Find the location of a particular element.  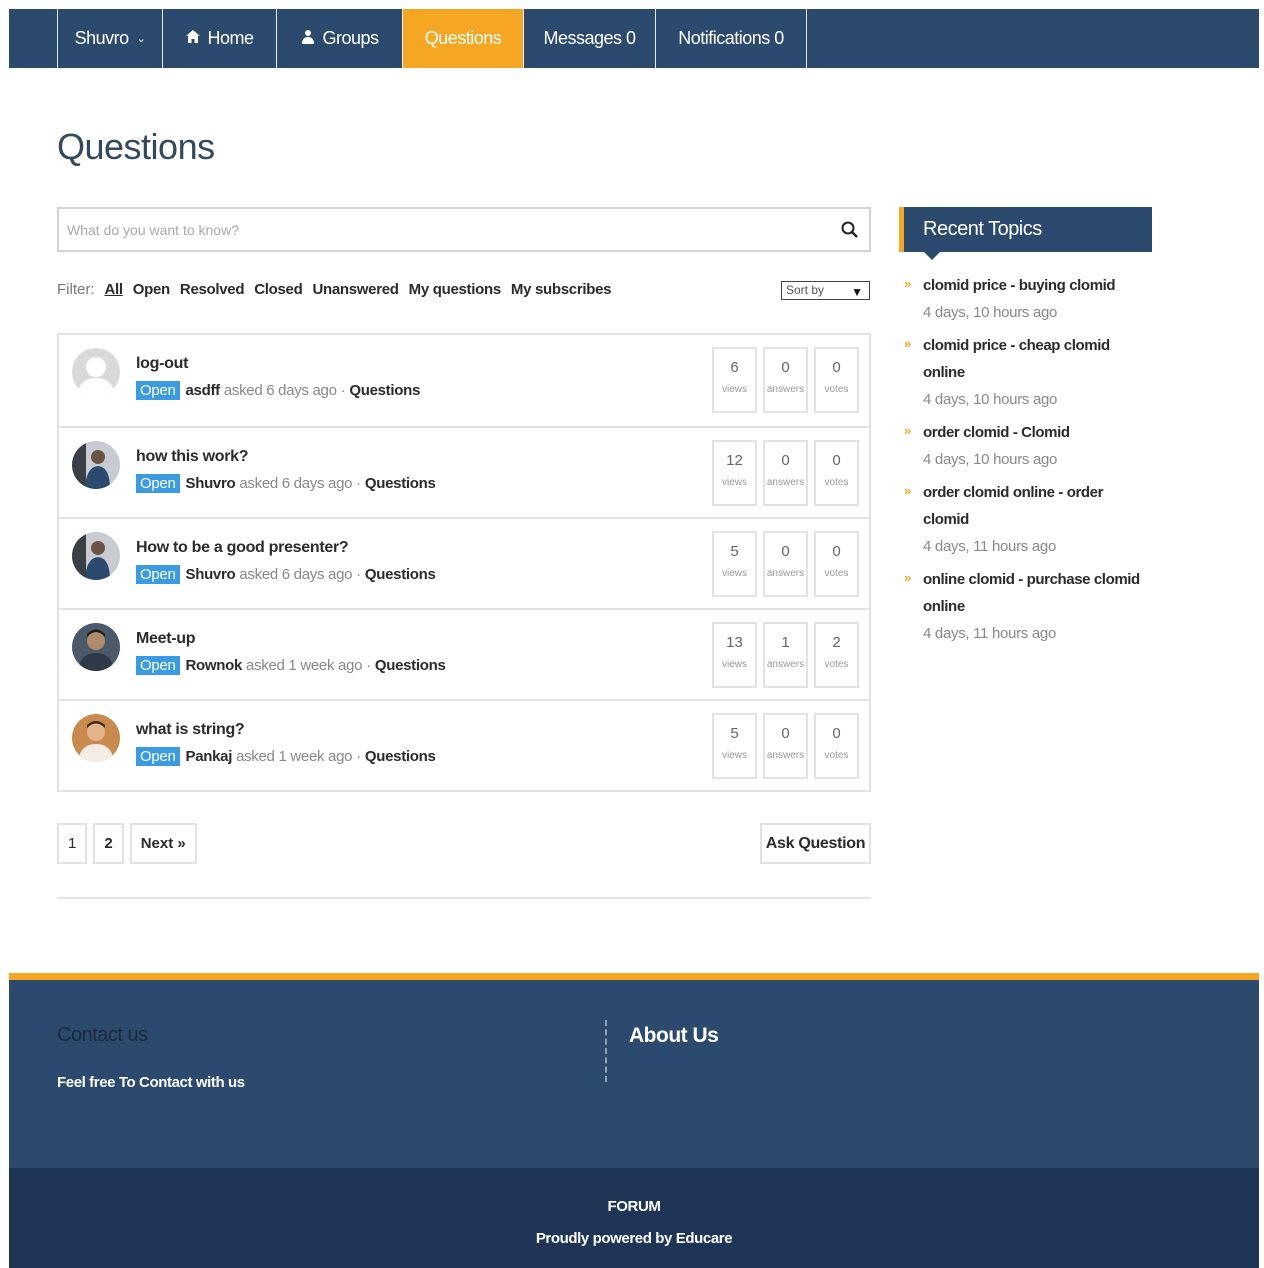

question-stats: 5 views 0 answers 0 votes is located at coordinates (785, 746).